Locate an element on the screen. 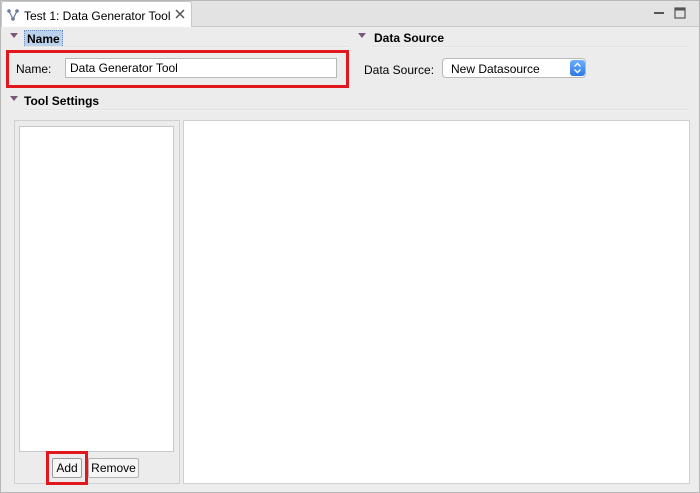 The image size is (700, 493). add-button: Add is located at coordinates (67, 468).